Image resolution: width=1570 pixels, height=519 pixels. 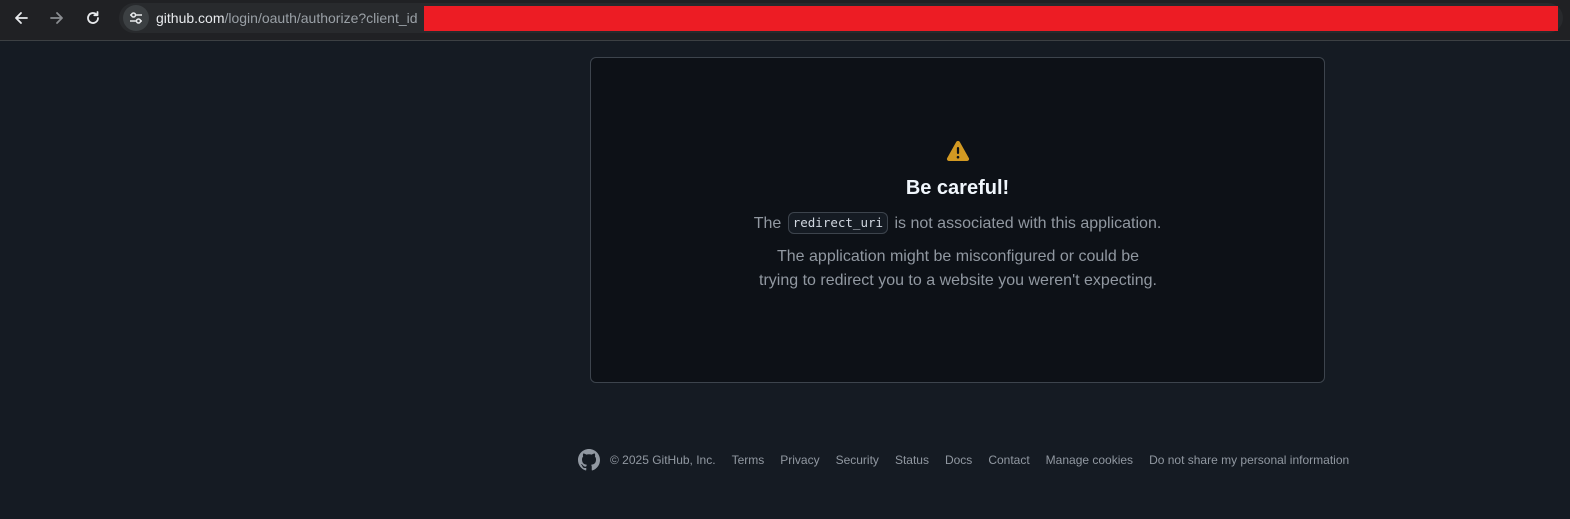 What do you see at coordinates (1089, 460) in the screenshot?
I see `footer-link-manage-cookies: Manage cookies` at bounding box center [1089, 460].